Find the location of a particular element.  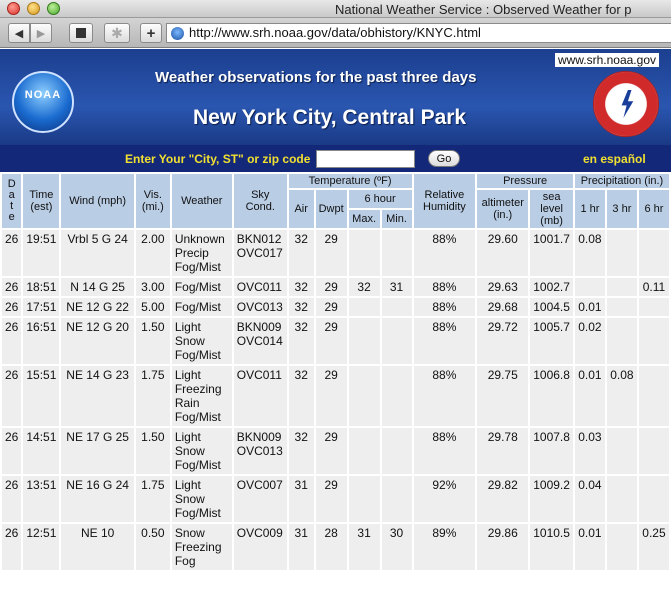

stop-icon is located at coordinates (81, 33).